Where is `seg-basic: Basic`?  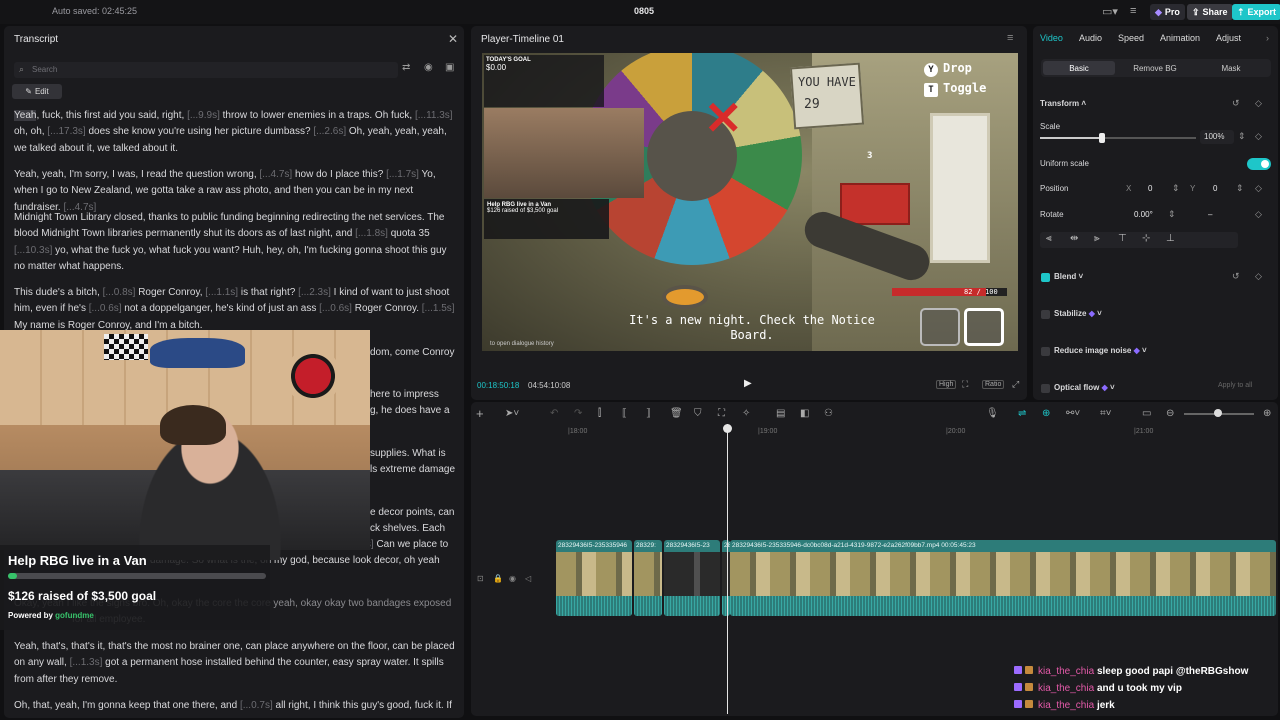 seg-basic: Basic is located at coordinates (1079, 68).